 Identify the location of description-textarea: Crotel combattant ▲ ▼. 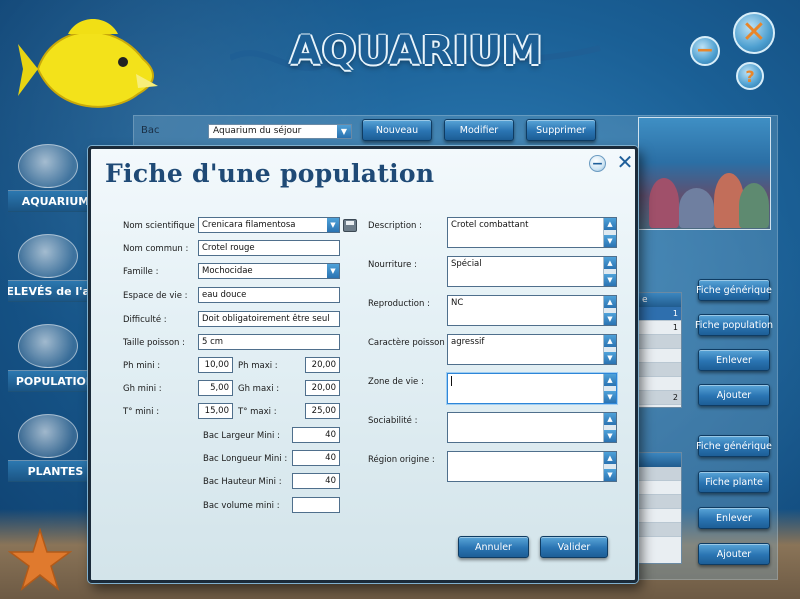
(532, 232).